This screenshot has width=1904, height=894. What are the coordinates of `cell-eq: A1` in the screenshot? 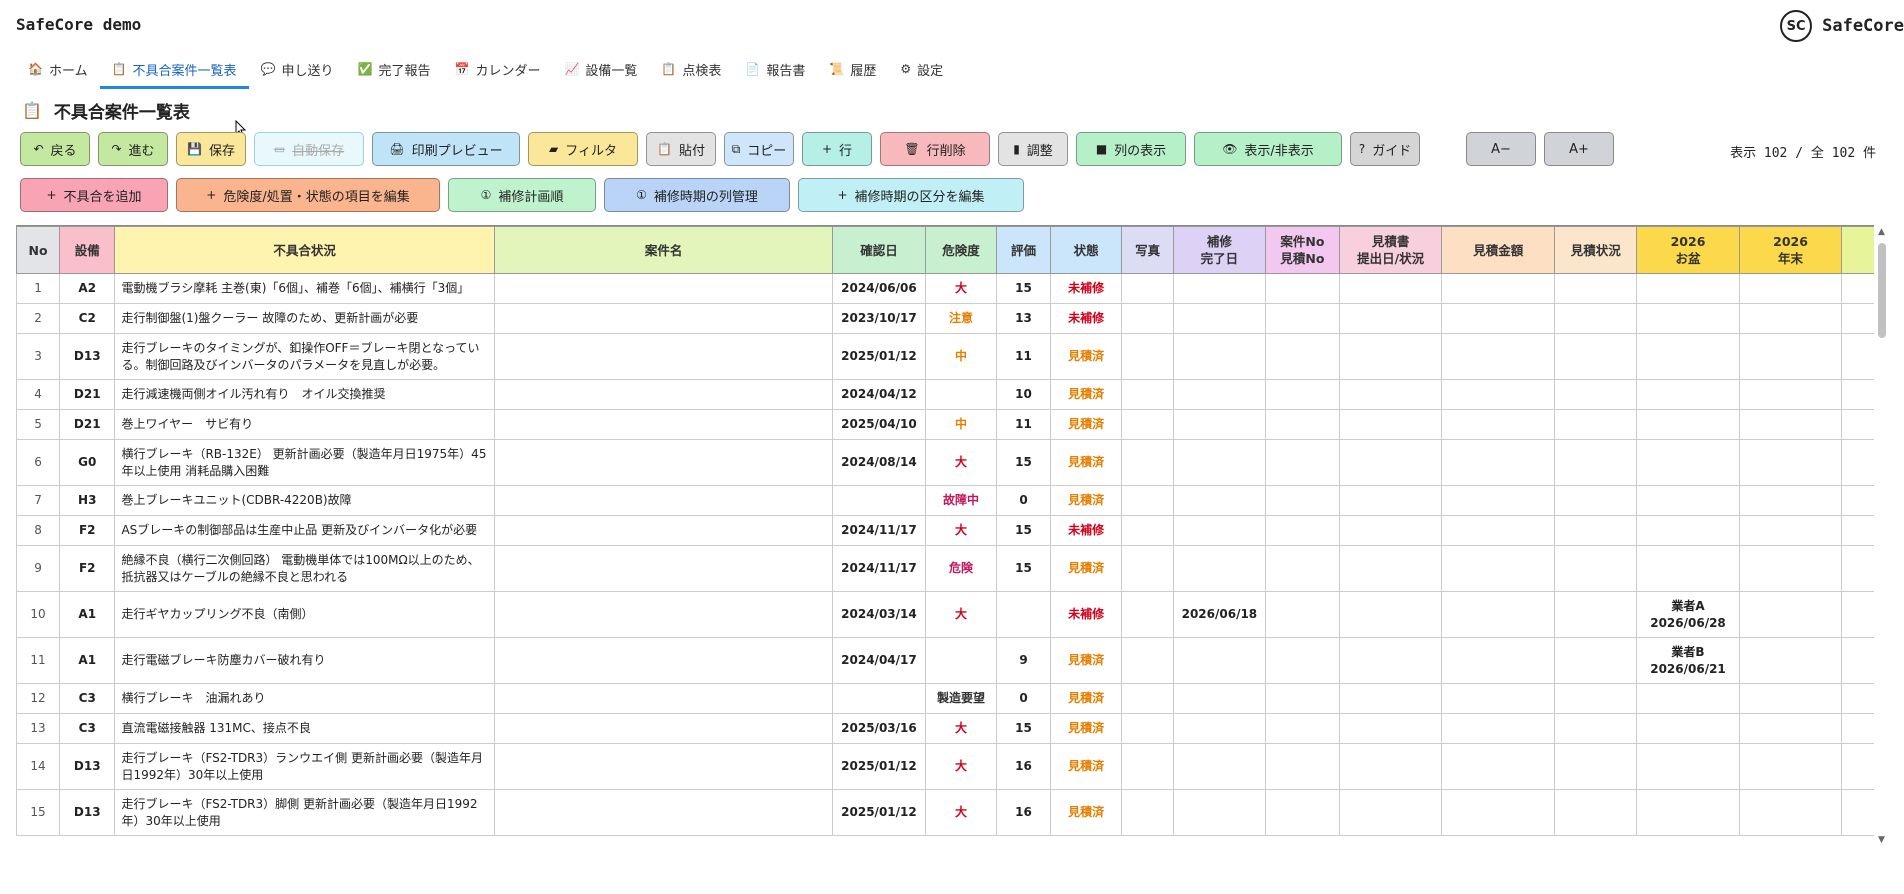 It's located at (87, 614).